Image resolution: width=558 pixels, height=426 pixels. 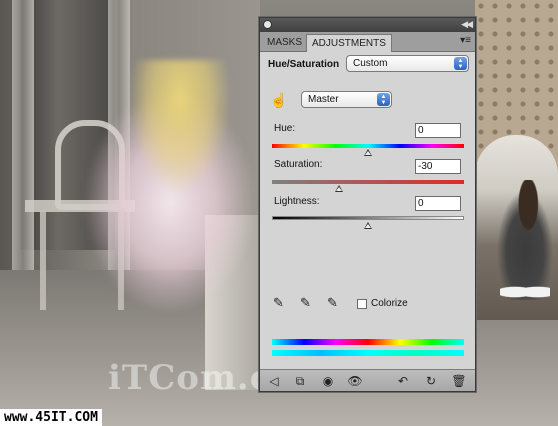 What do you see at coordinates (267, 24) in the screenshot?
I see `close-icon` at bounding box center [267, 24].